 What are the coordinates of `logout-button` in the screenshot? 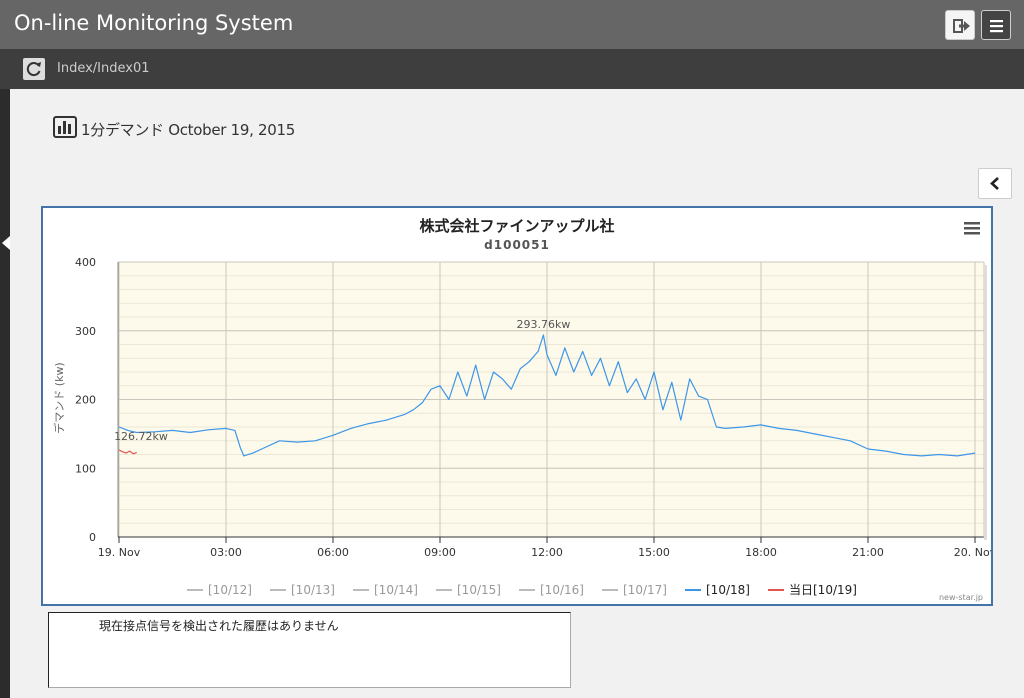 It's located at (960, 25).